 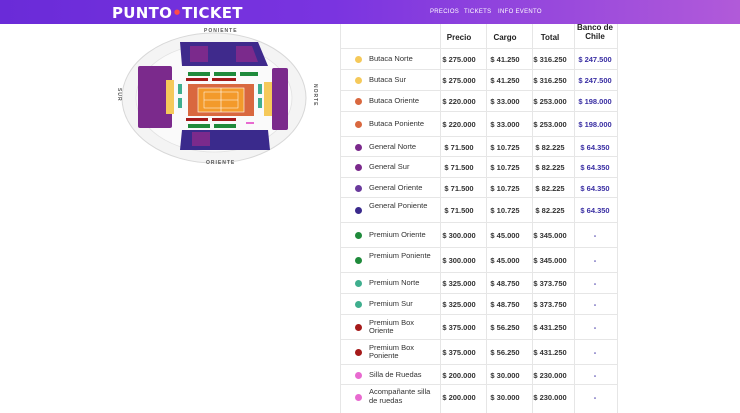 What do you see at coordinates (550, 283) in the screenshot?
I see `cell-total: $ 373.750` at bounding box center [550, 283].